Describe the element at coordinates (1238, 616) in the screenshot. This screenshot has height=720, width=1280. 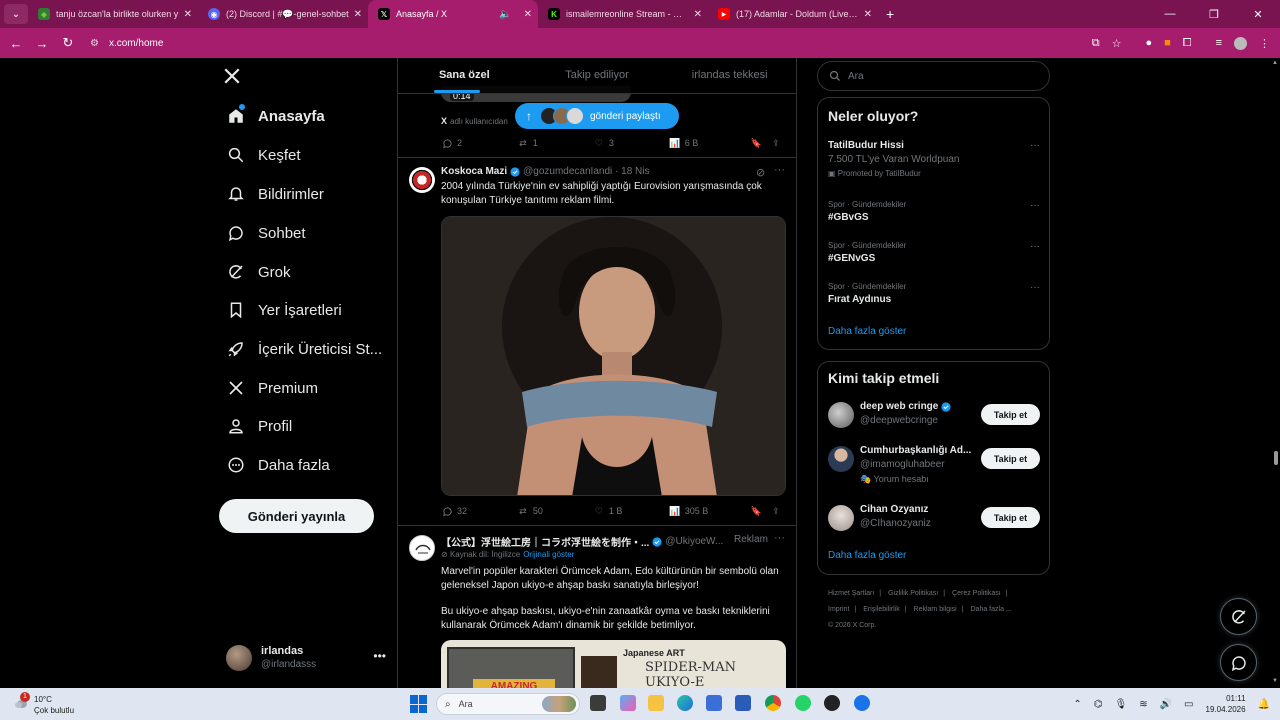
I see `grok-floating-button` at that location.